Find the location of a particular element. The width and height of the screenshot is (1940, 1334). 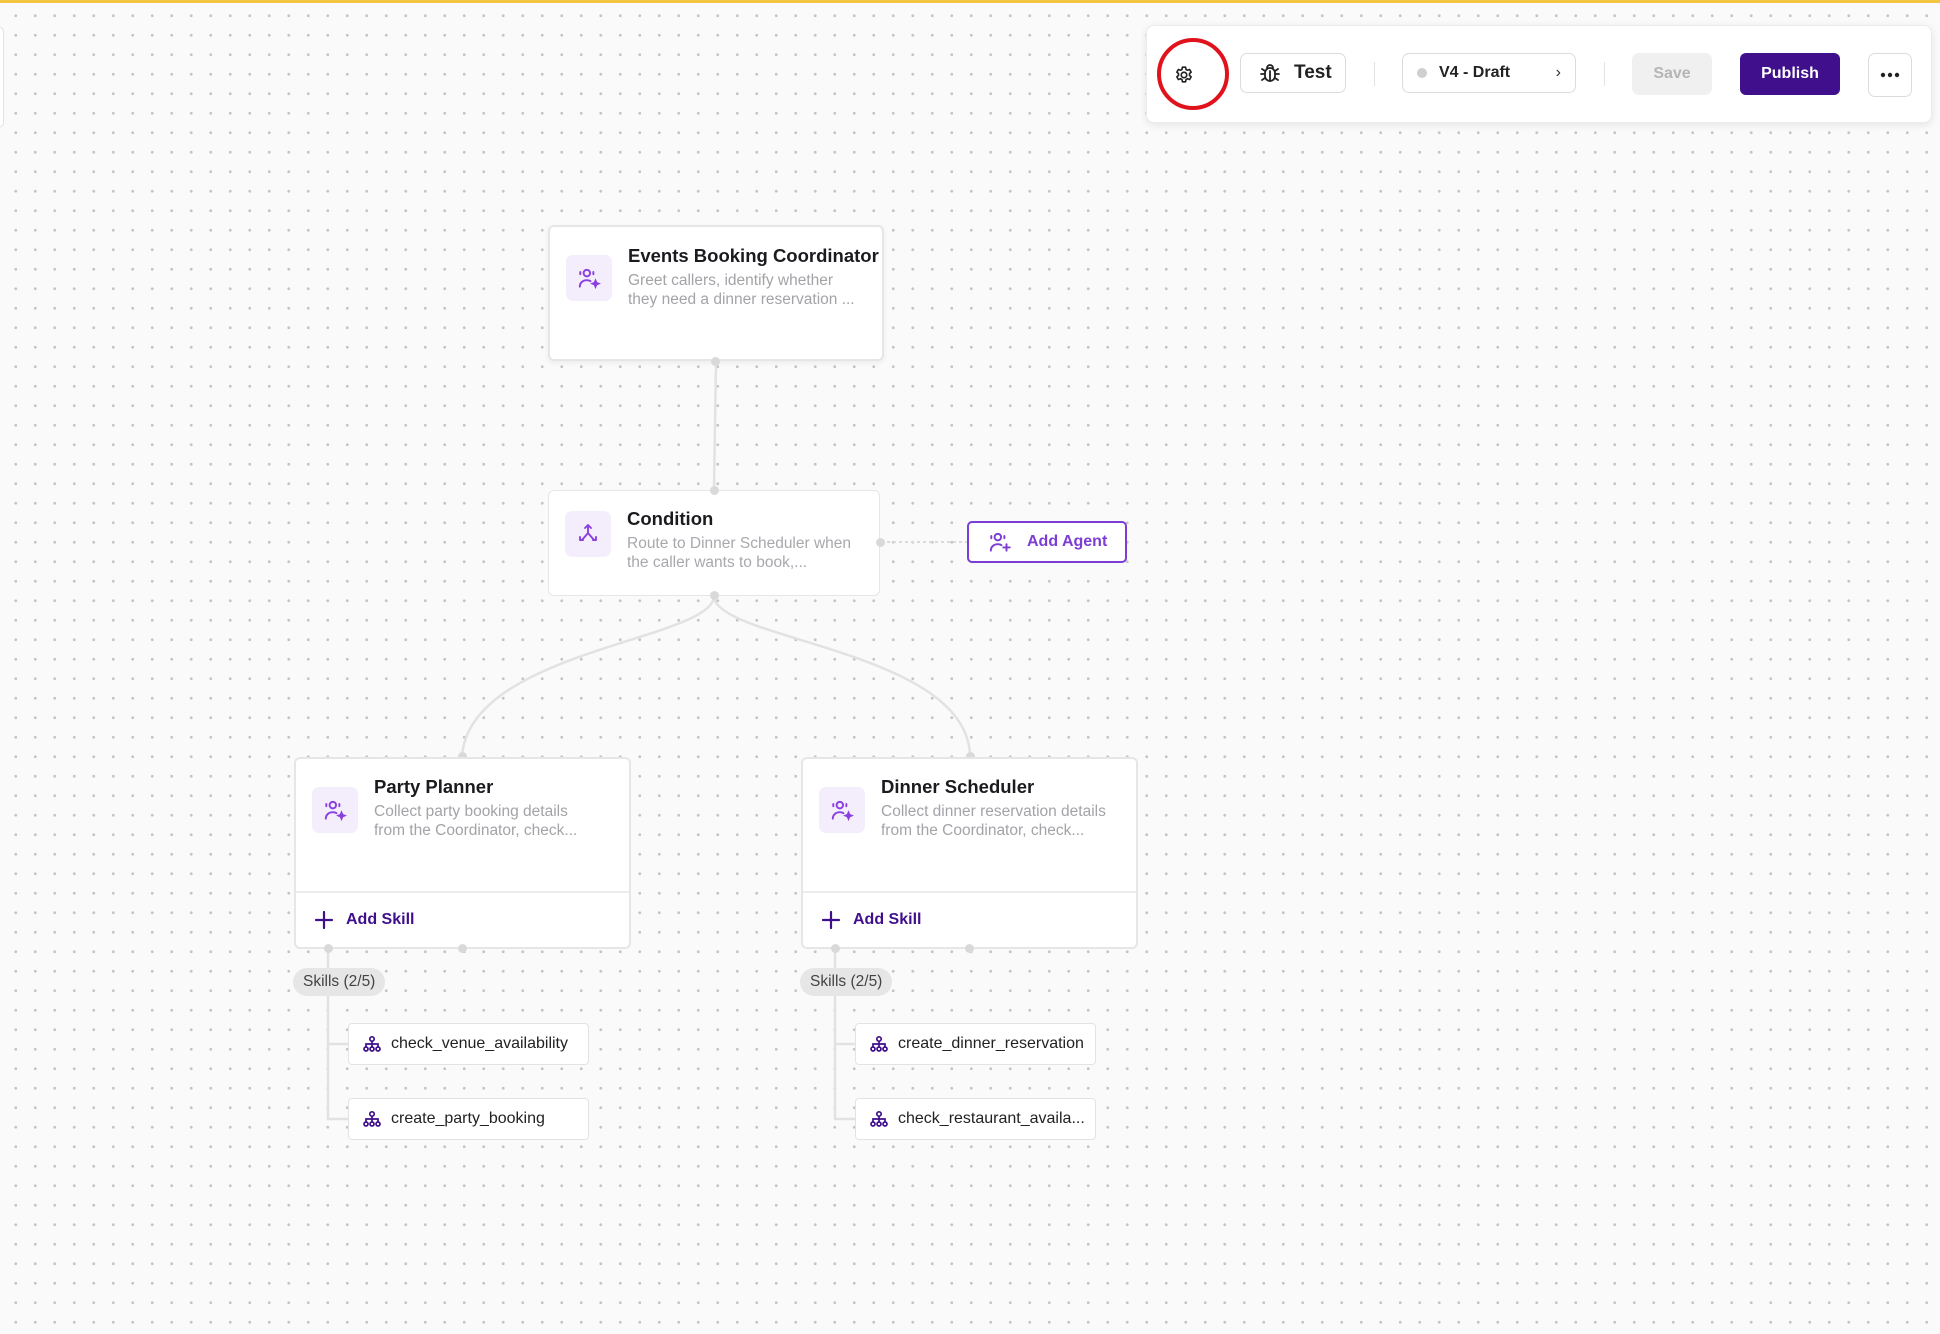

node-title: Party Planner is located at coordinates (434, 786).